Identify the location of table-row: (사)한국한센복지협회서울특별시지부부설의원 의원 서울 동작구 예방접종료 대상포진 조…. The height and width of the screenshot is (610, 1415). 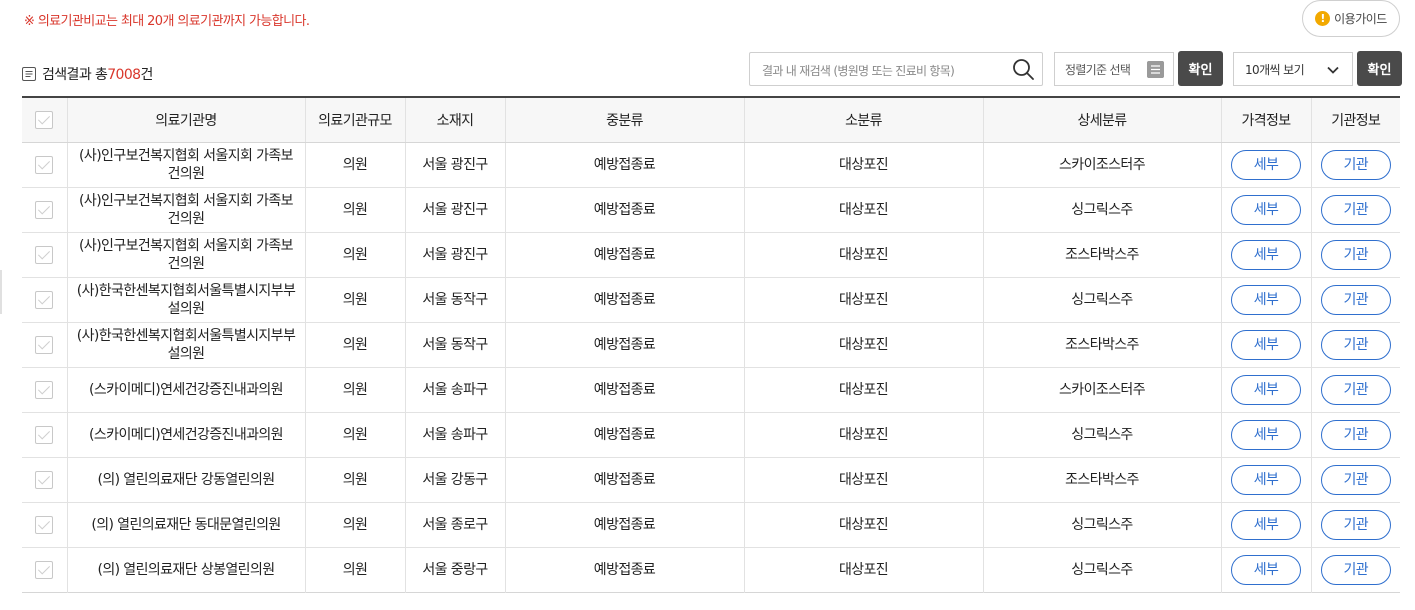
(711, 345).